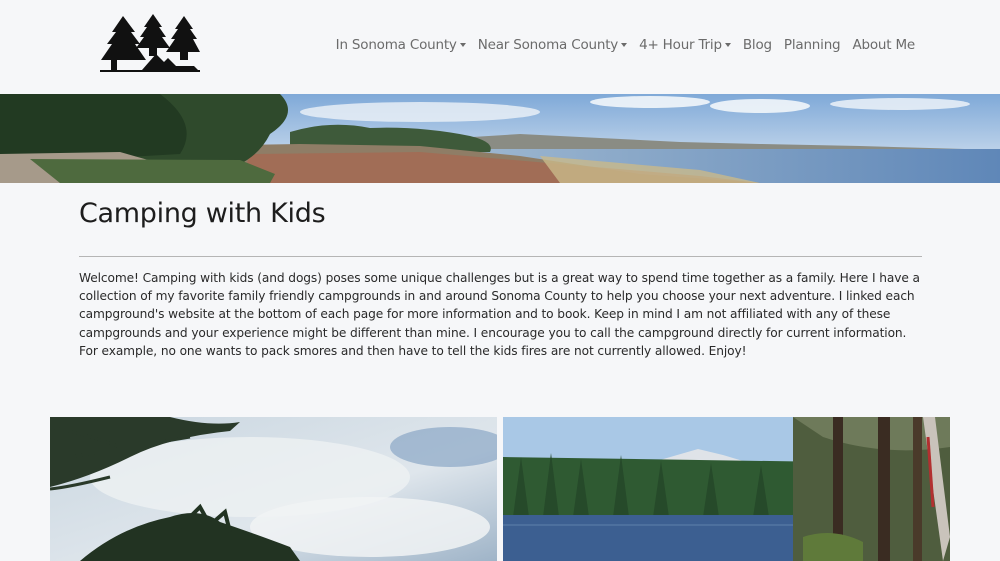 This screenshot has height=561, width=1000. I want to click on nav-item-blog: Blog, so click(757, 45).